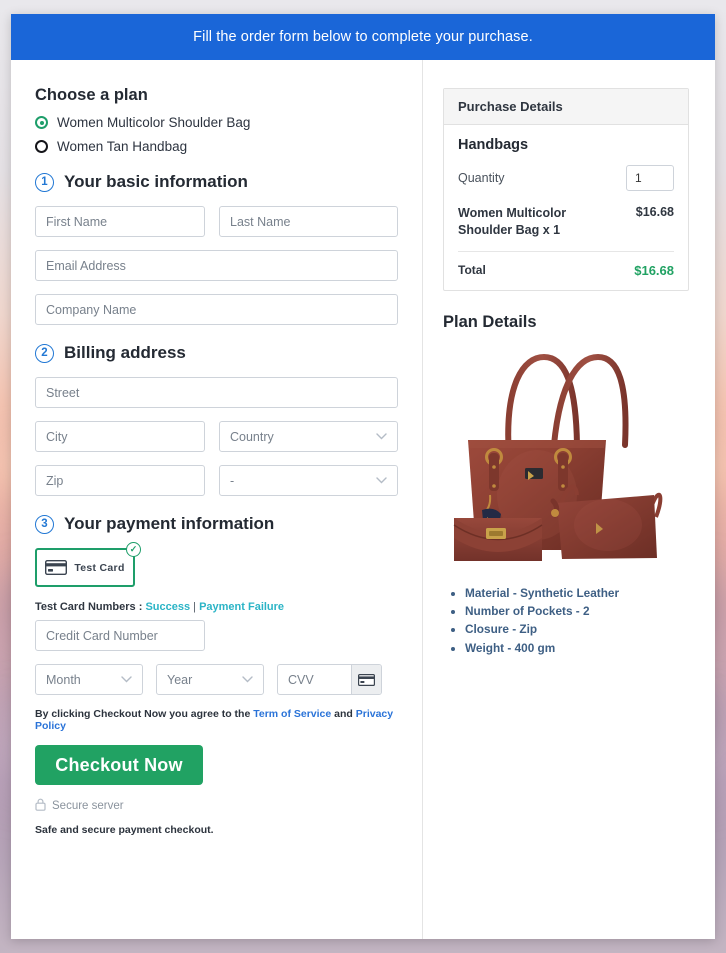  What do you see at coordinates (216, 806) in the screenshot?
I see `secure-server-note: Secure server` at bounding box center [216, 806].